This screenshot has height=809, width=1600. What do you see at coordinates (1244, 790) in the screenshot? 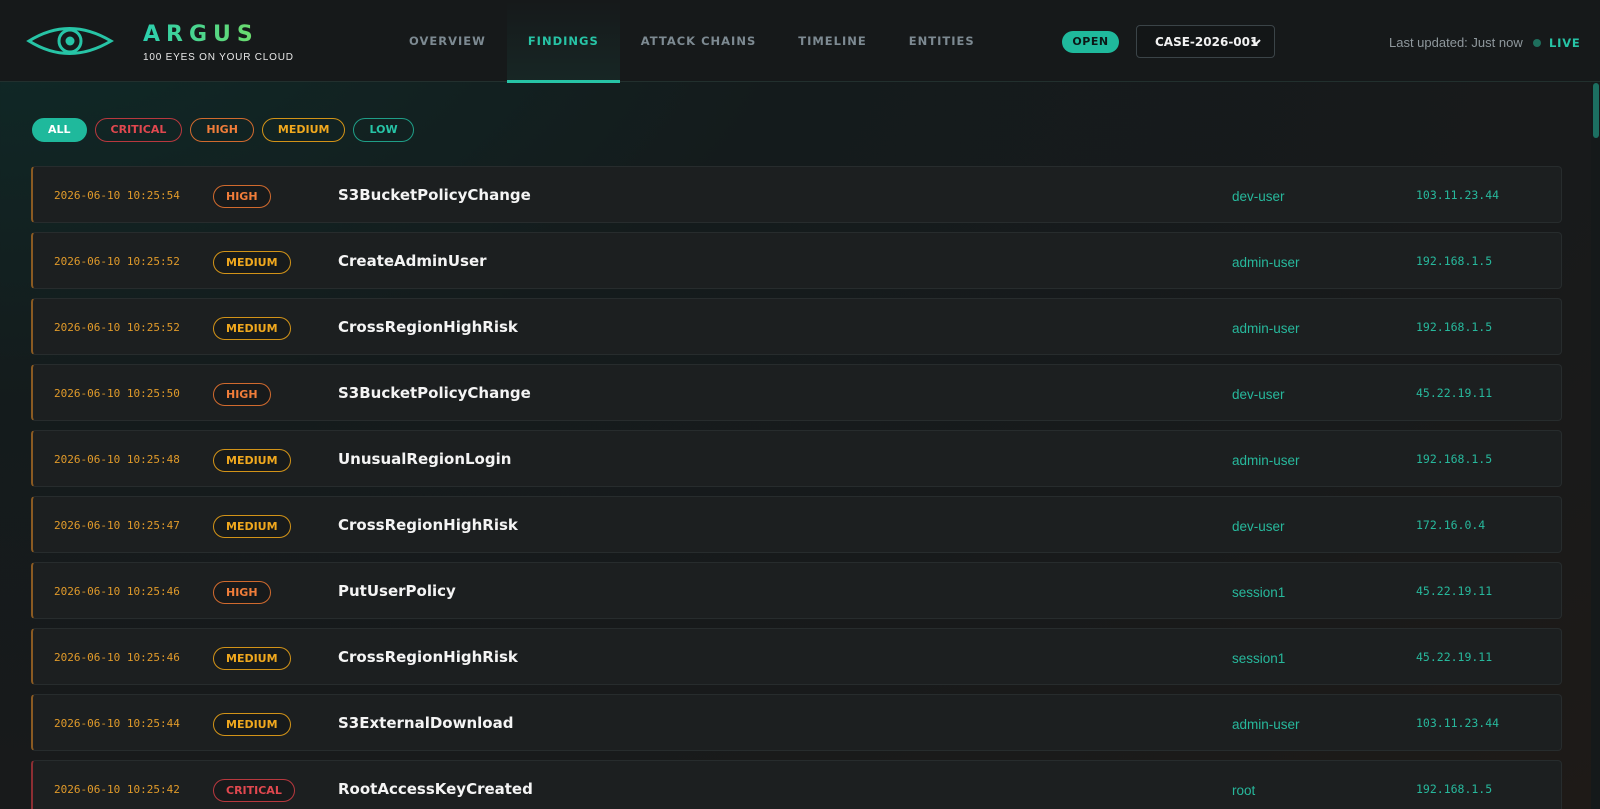
I see `finding-user: root` at bounding box center [1244, 790].